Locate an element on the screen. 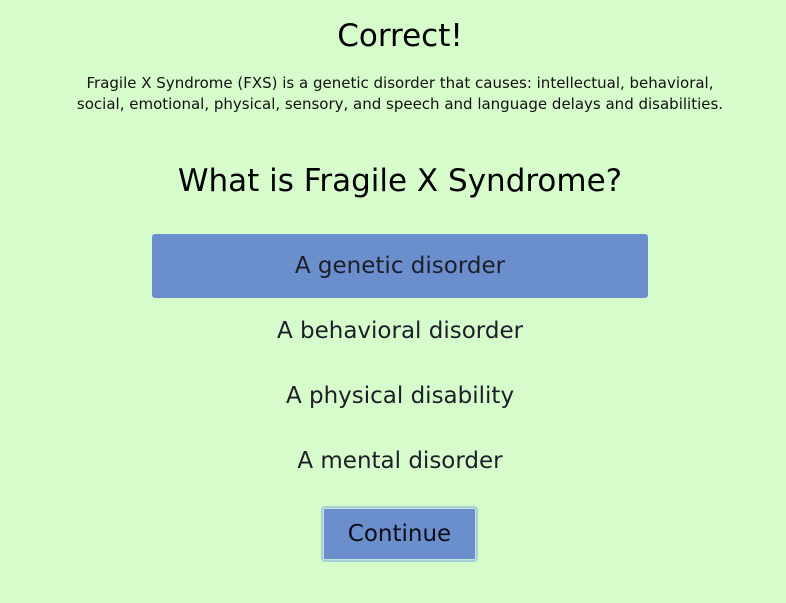 The image size is (786, 603). answer-option-genetic-disorder: A genetic disorder is located at coordinates (400, 266).